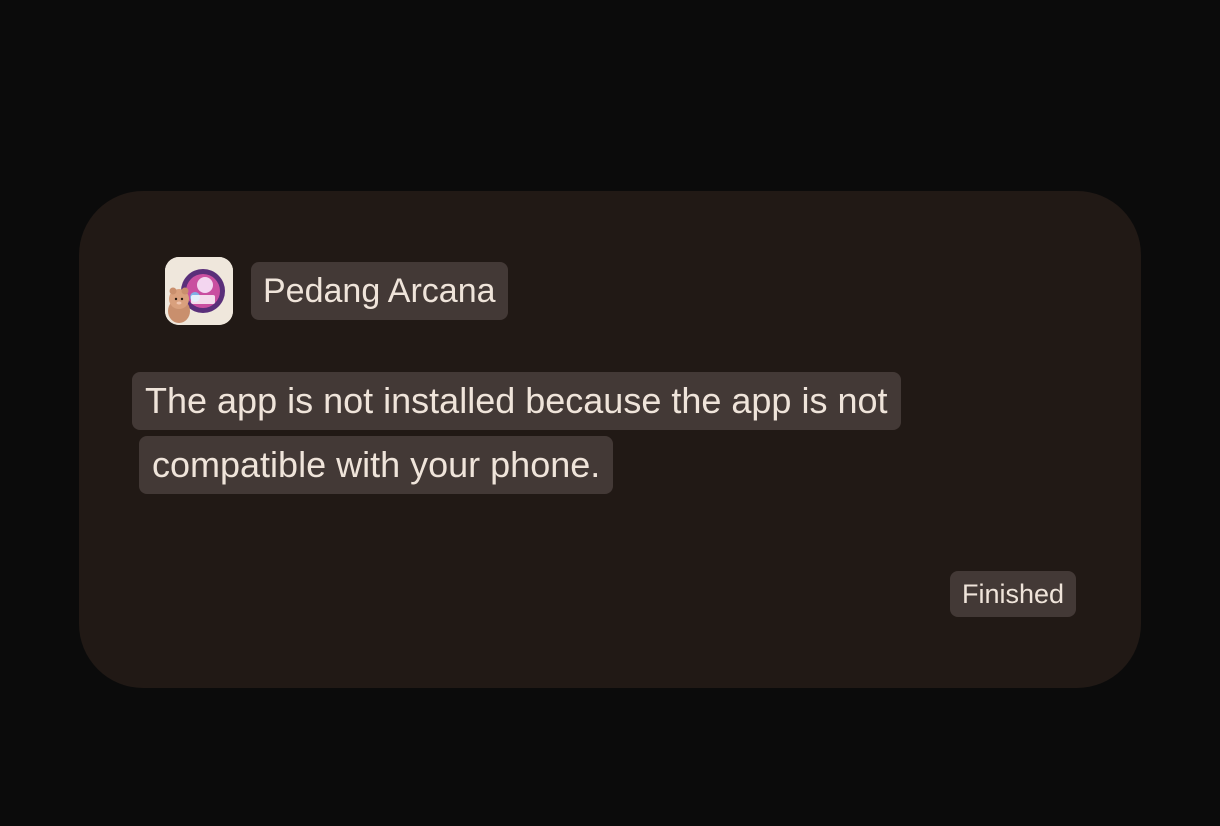 This screenshot has height=826, width=1220. What do you see at coordinates (199, 291) in the screenshot?
I see `app-logo-icon` at bounding box center [199, 291].